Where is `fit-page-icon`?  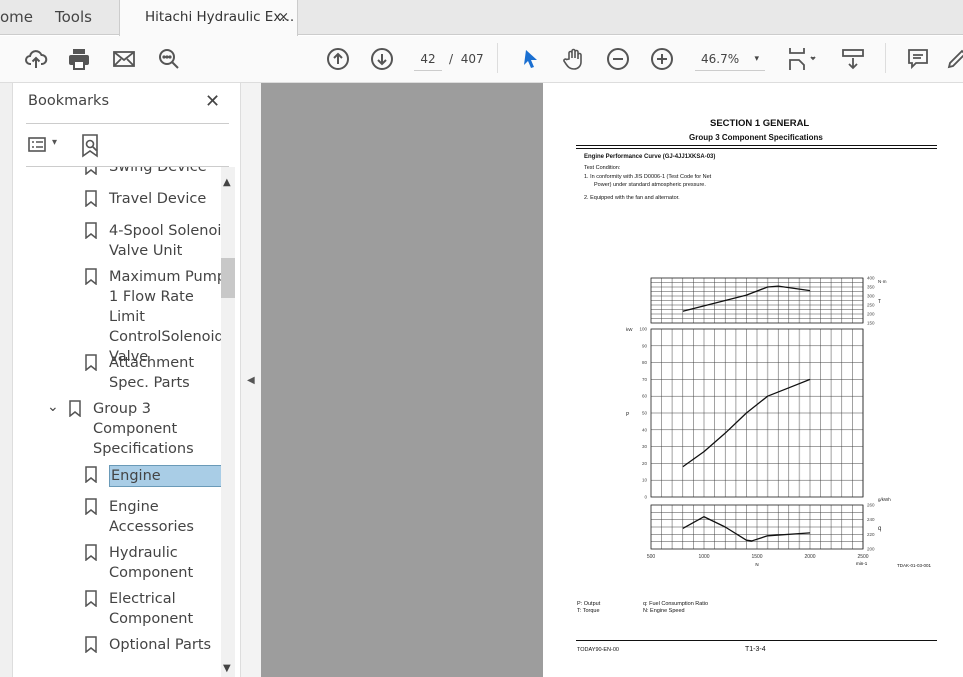
fit-page-icon is located at coordinates (802, 59).